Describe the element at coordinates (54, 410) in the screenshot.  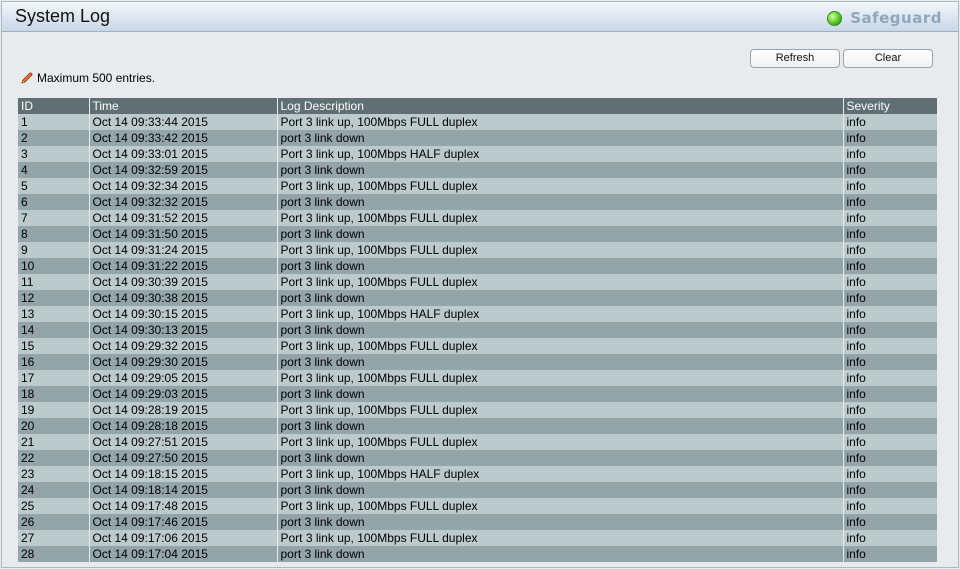
I see `id-cell: 19` at that location.